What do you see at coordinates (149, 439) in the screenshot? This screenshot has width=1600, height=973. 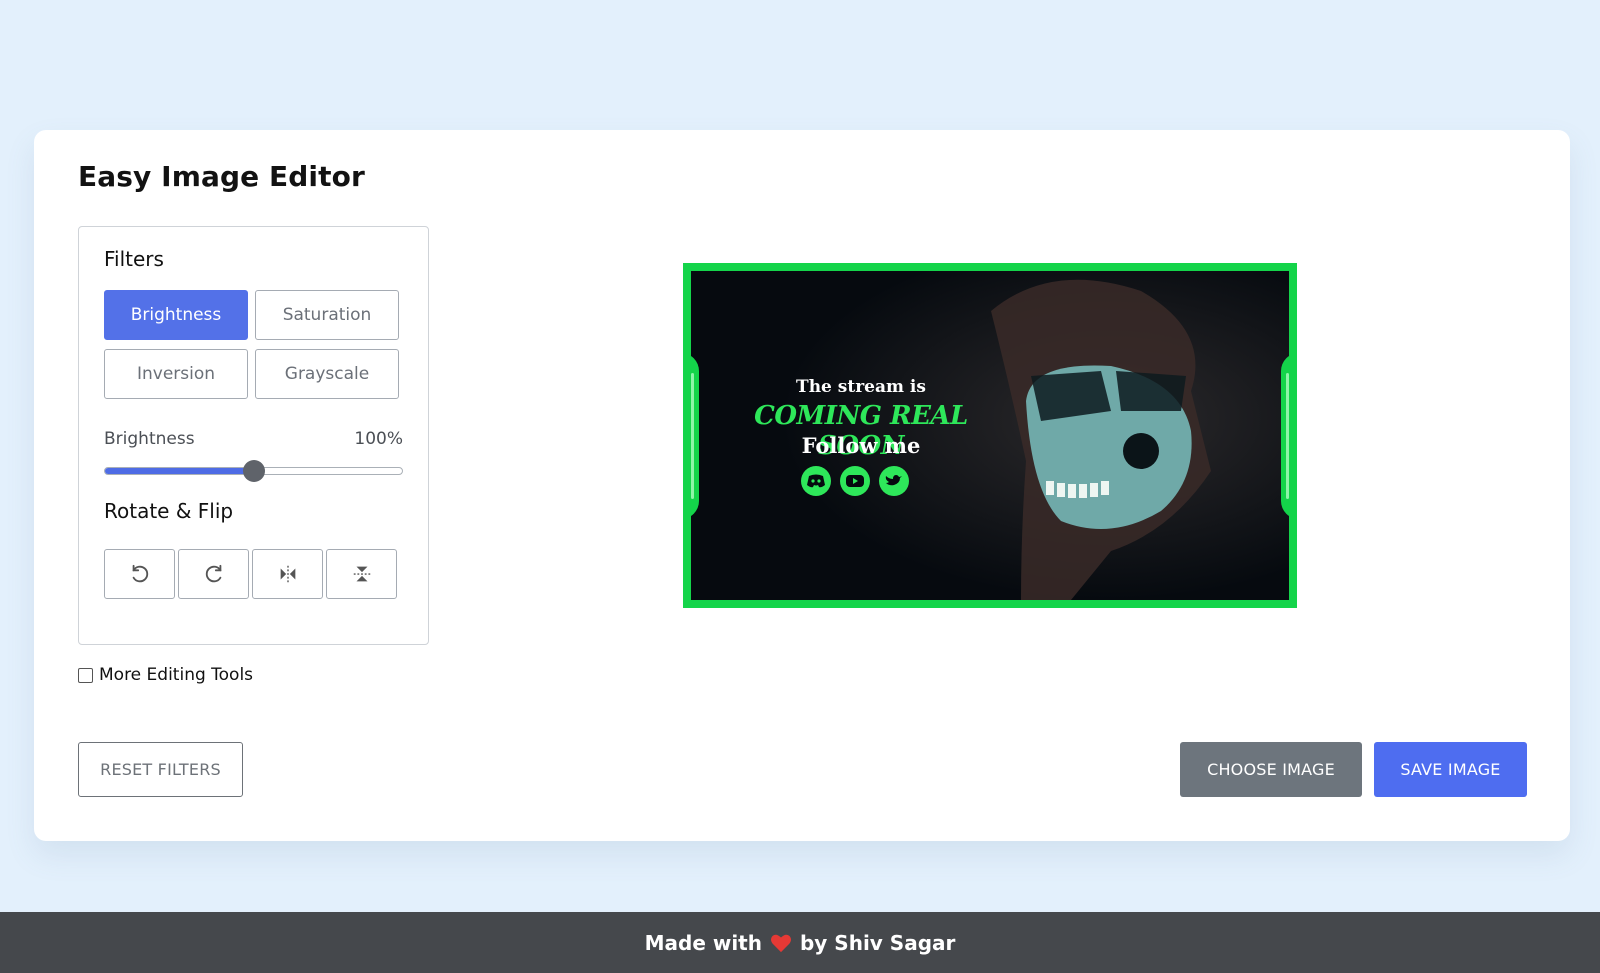 I see `slider-name: Brightness` at bounding box center [149, 439].